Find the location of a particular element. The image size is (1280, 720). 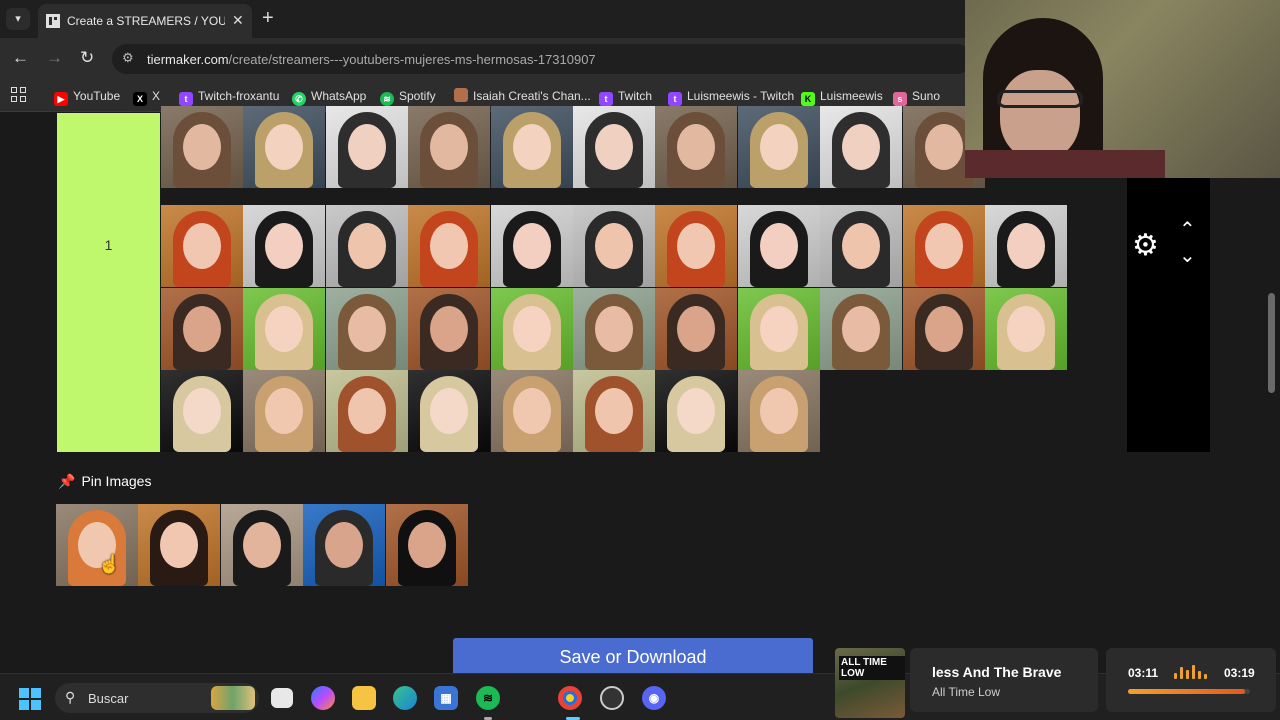

bookmark-youtube: ▶ YouTube is located at coordinates (87, 96).